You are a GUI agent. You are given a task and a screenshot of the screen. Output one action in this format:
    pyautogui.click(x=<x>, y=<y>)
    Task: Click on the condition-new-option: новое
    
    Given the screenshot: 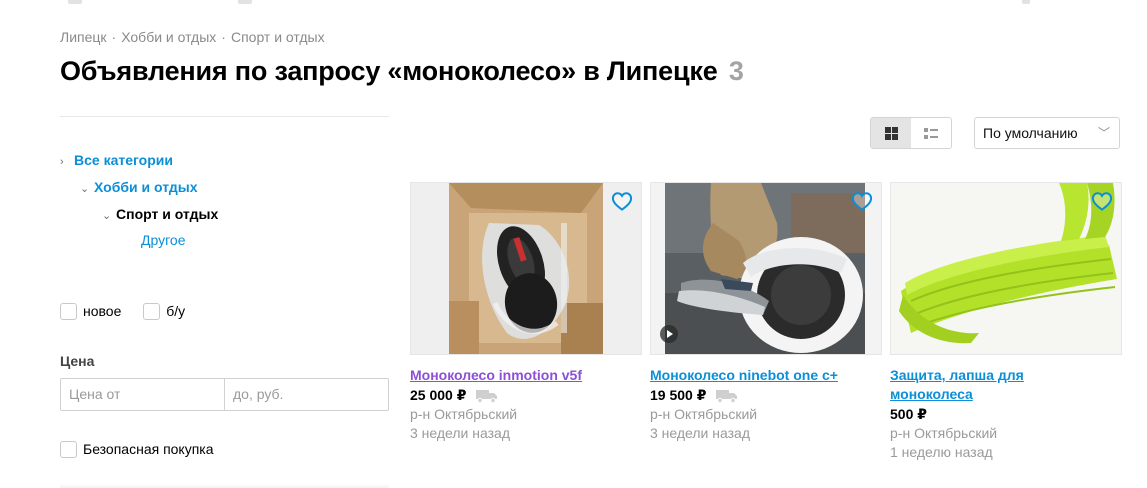 What is the action you would take?
    pyautogui.click(x=90, y=311)
    